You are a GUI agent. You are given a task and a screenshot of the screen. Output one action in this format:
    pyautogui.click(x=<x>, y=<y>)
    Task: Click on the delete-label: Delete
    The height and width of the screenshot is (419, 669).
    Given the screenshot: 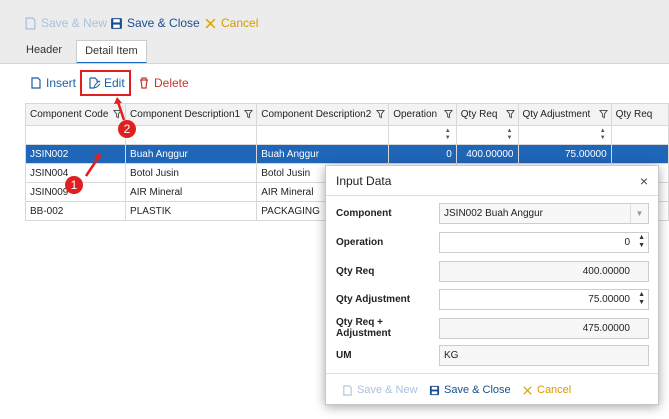 What is the action you would take?
    pyautogui.click(x=171, y=83)
    